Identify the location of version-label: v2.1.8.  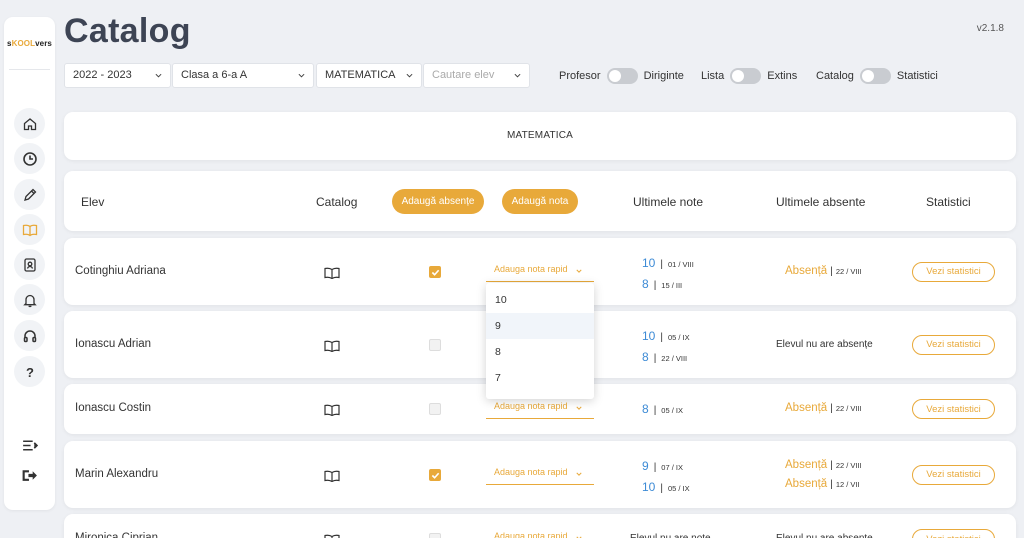
(990, 28).